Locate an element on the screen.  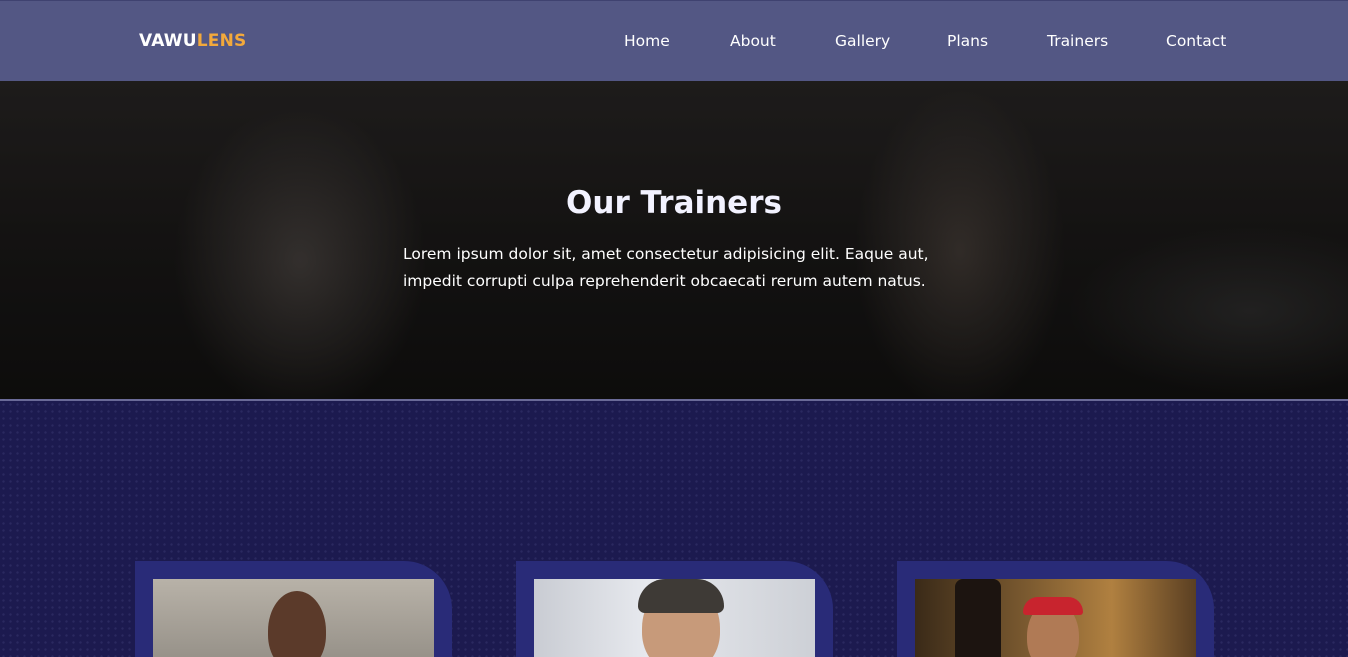
punching-bag is located at coordinates (978, 618).